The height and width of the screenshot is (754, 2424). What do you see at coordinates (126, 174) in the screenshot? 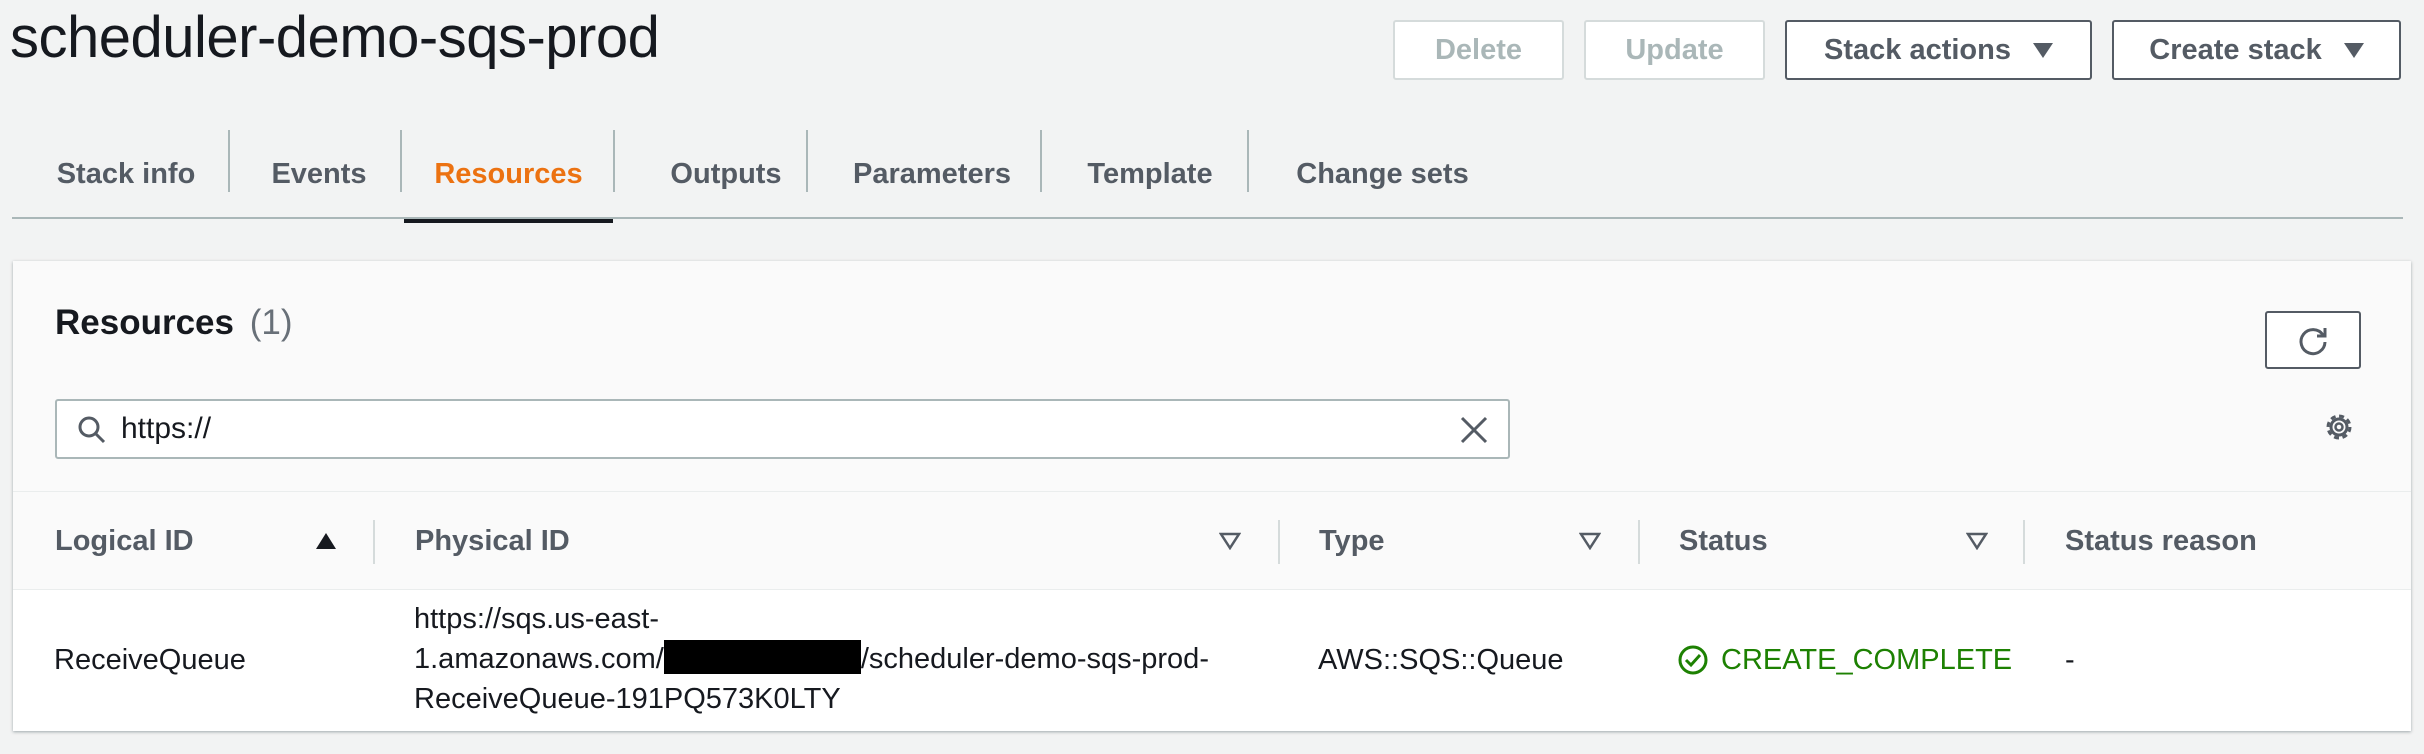
I see `tab-stack-info: Stack info` at bounding box center [126, 174].